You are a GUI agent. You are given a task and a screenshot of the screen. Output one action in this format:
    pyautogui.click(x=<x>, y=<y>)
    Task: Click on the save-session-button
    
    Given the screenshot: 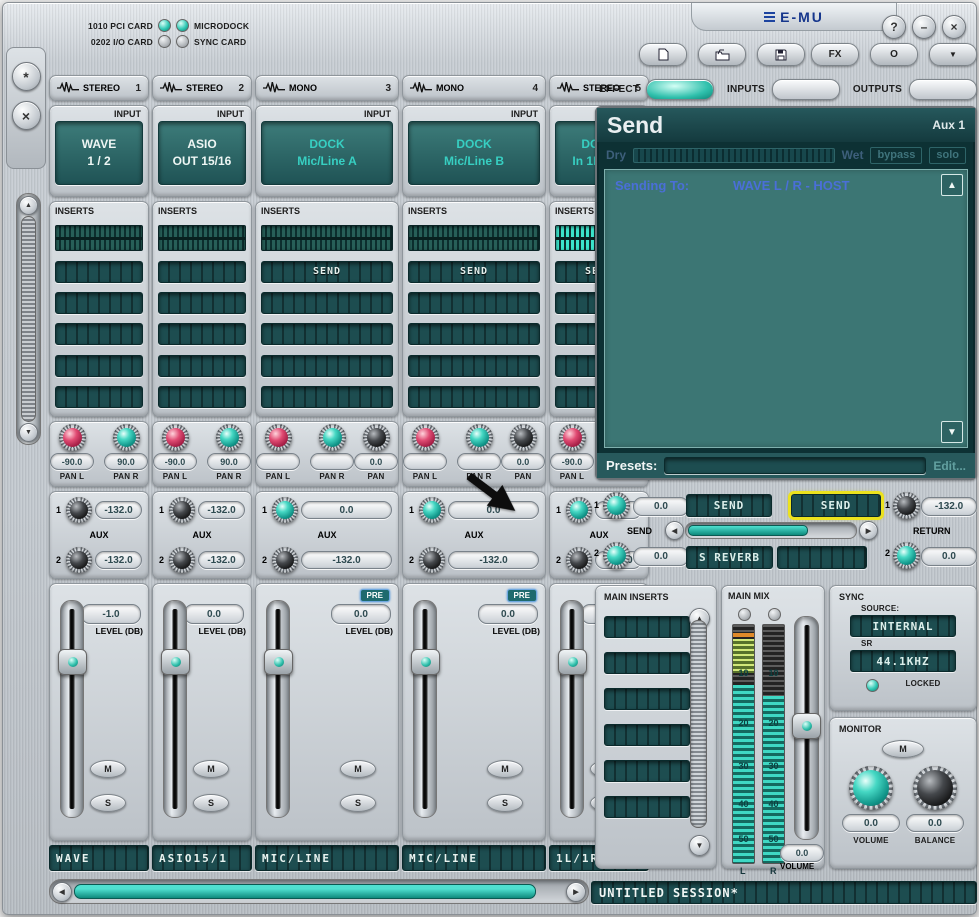 What is the action you would take?
    pyautogui.click(x=781, y=54)
    